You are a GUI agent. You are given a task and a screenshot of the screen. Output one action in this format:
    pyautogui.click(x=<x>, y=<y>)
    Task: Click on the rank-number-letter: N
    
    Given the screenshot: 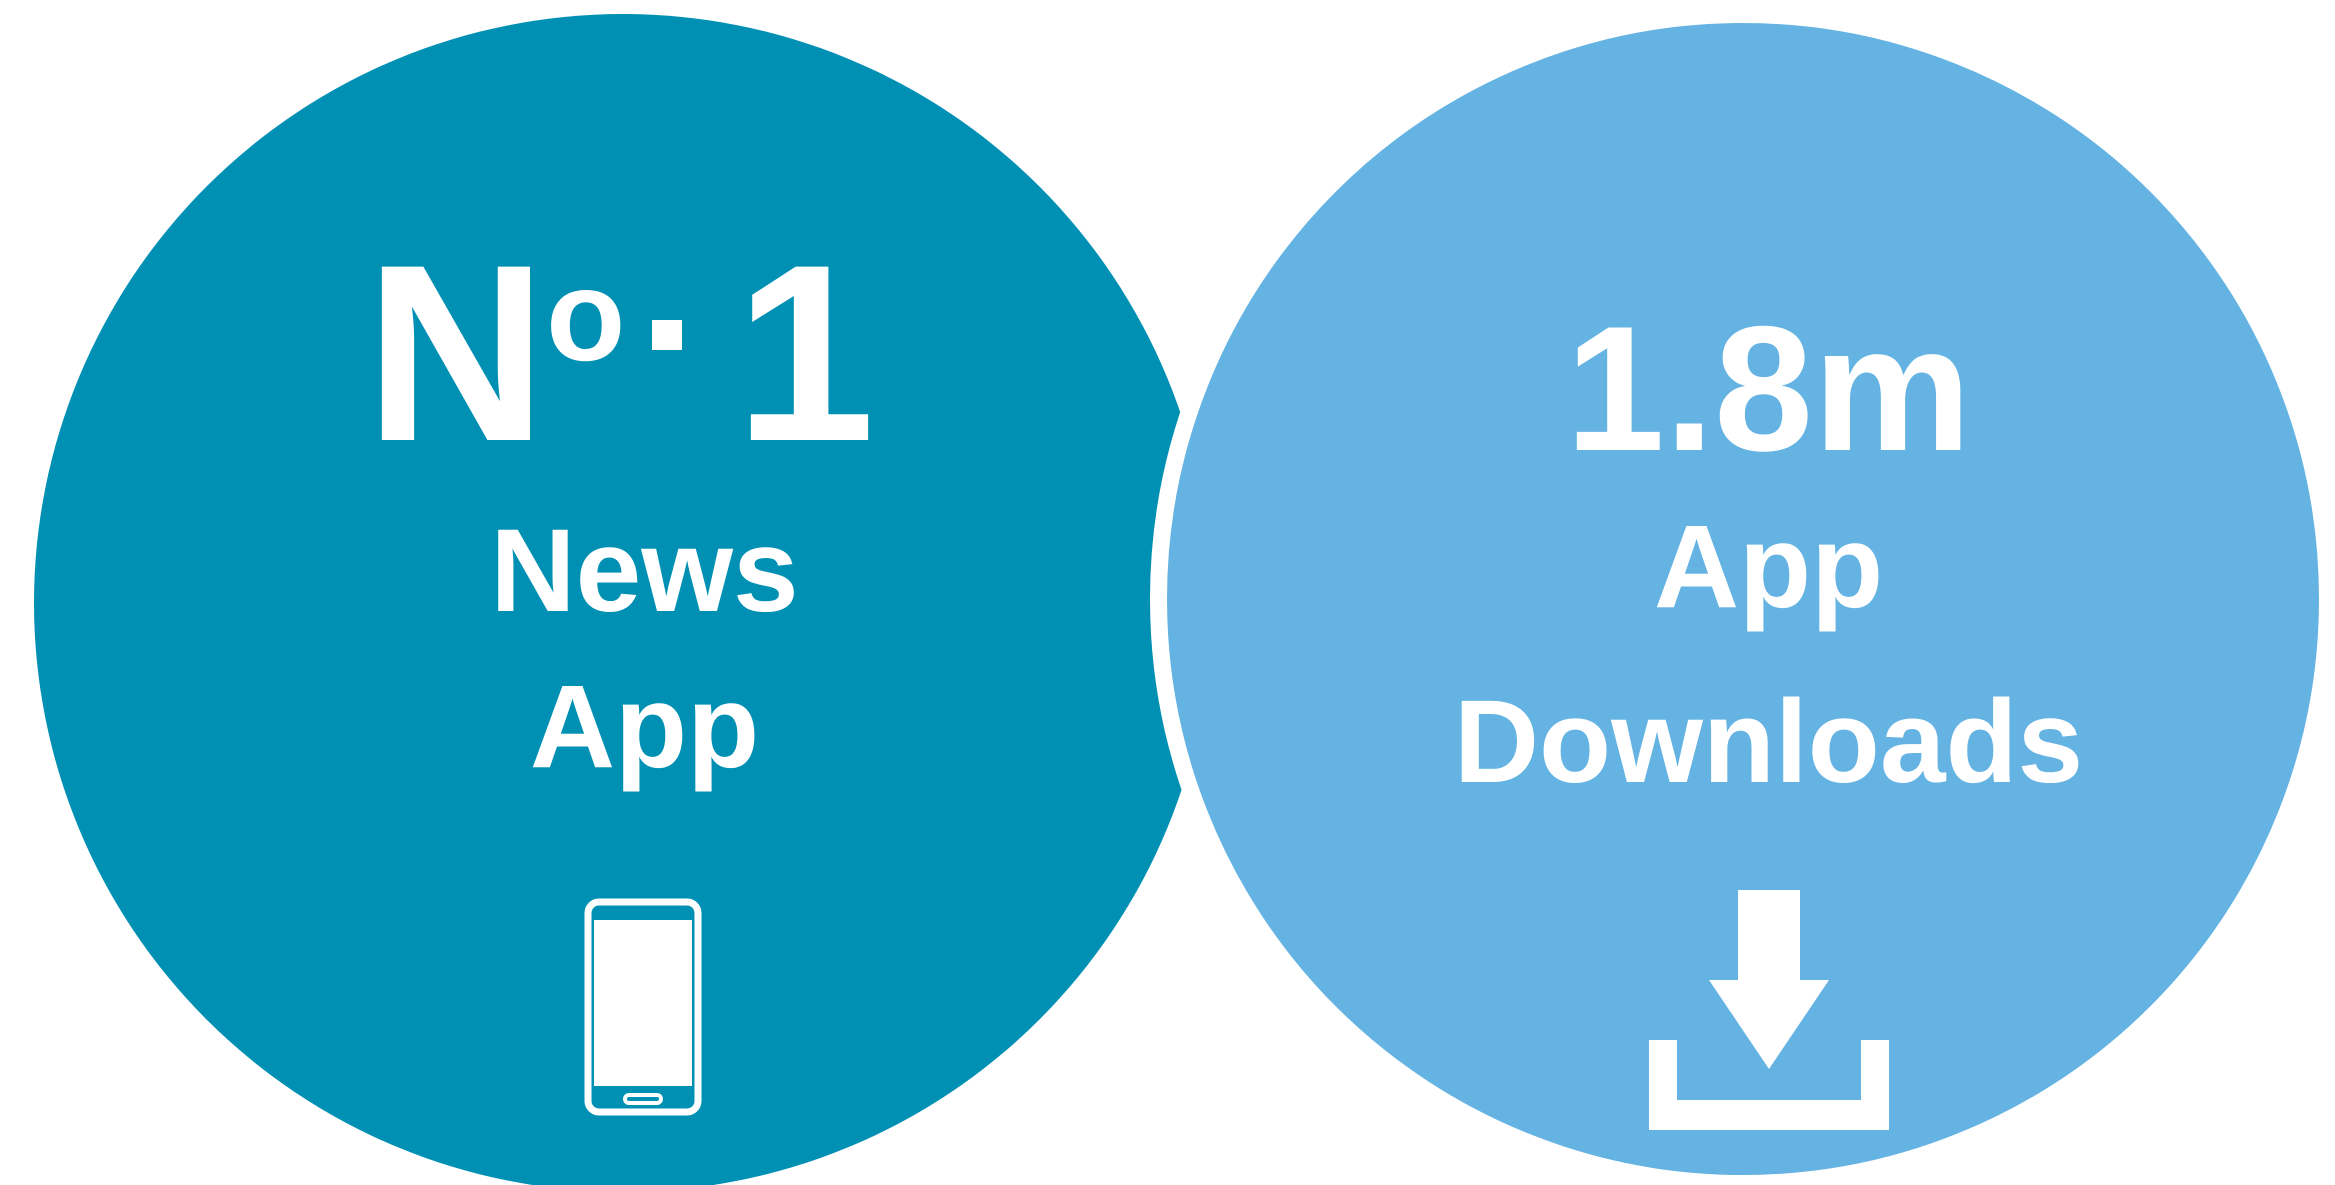 What is the action you would take?
    pyautogui.click(x=456, y=353)
    